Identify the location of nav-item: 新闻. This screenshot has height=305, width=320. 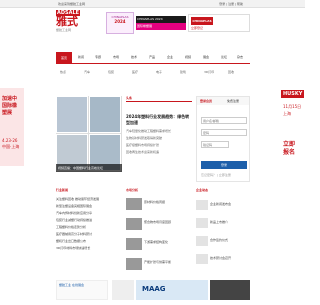
(81, 57).